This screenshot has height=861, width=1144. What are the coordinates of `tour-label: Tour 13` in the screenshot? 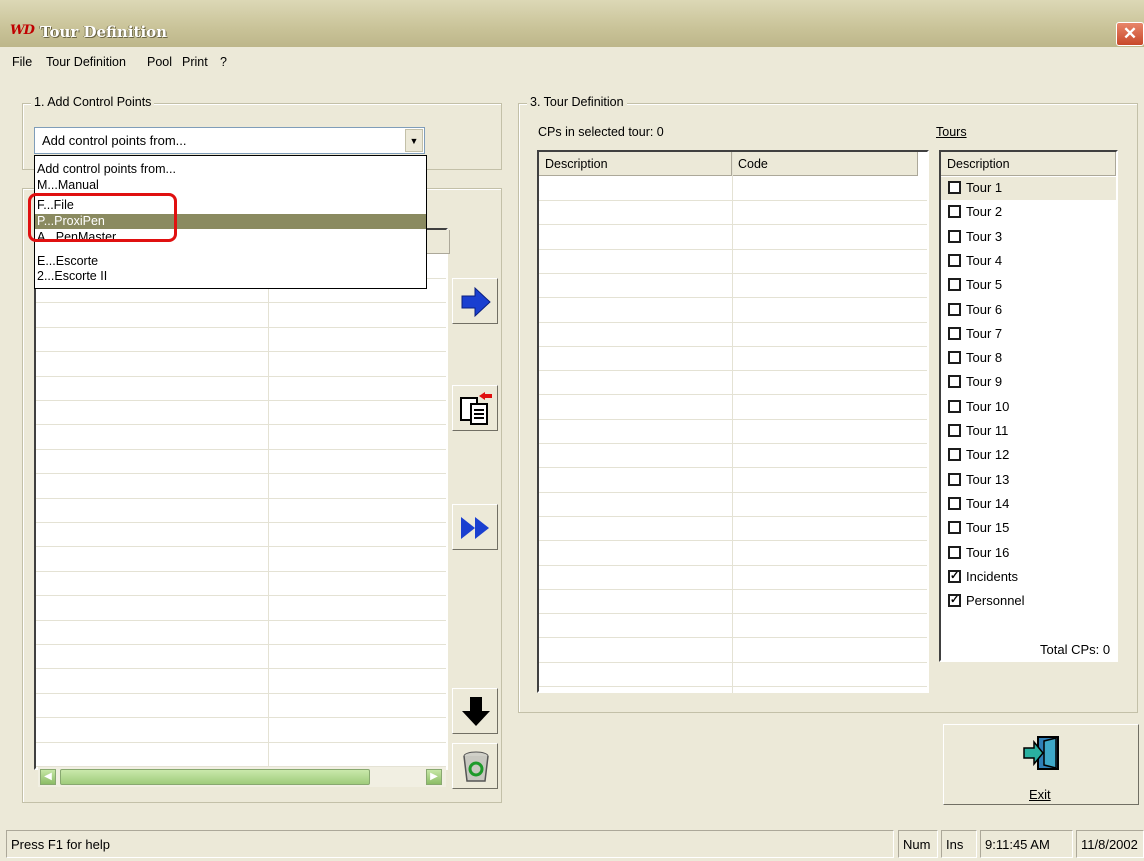 It's located at (988, 479).